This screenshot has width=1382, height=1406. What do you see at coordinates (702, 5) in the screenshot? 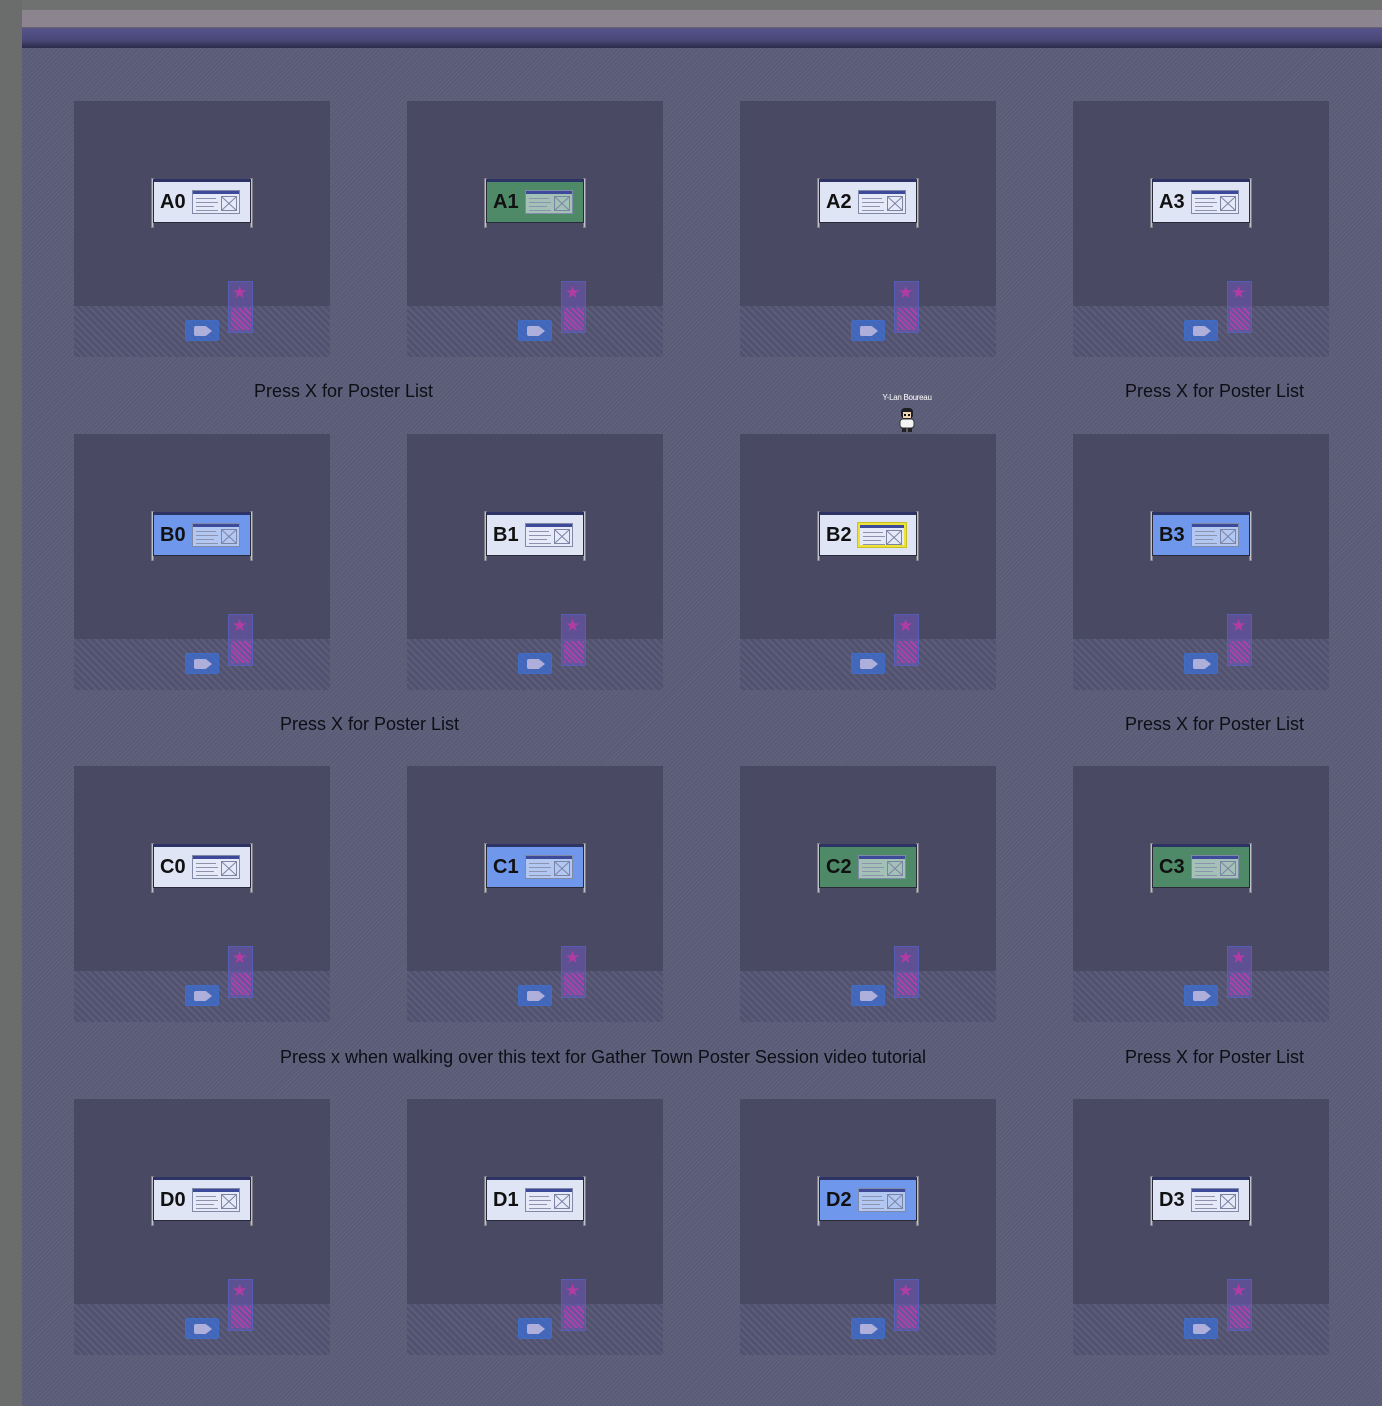
I see `window-top-strip` at bounding box center [702, 5].